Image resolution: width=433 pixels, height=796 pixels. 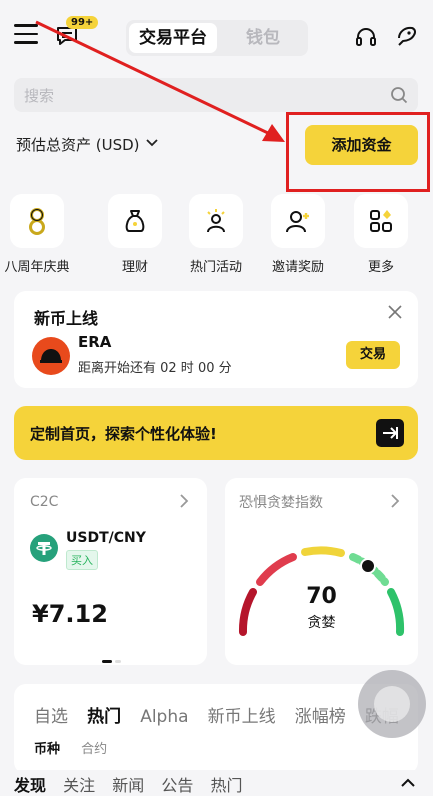 I want to click on usdt-icon, so click(x=44, y=548).